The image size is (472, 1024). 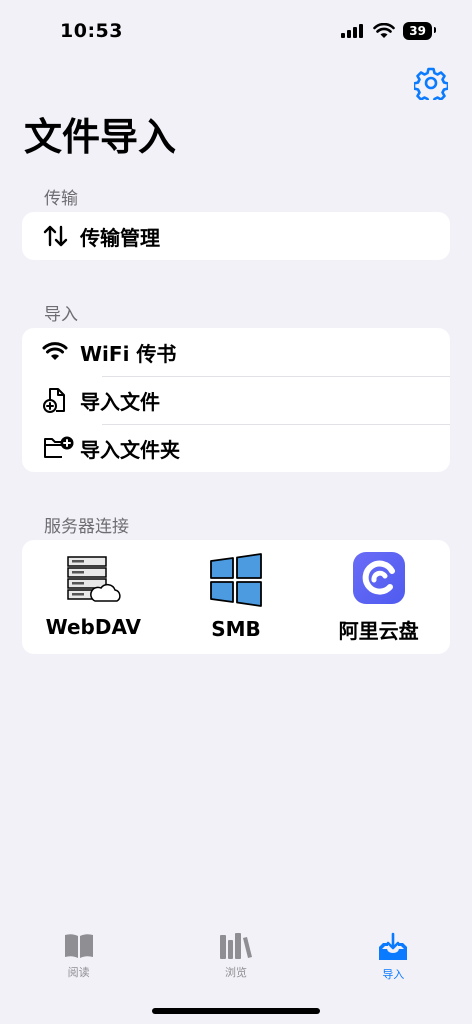 I want to click on tab-read: 阅读, so click(x=78, y=962).